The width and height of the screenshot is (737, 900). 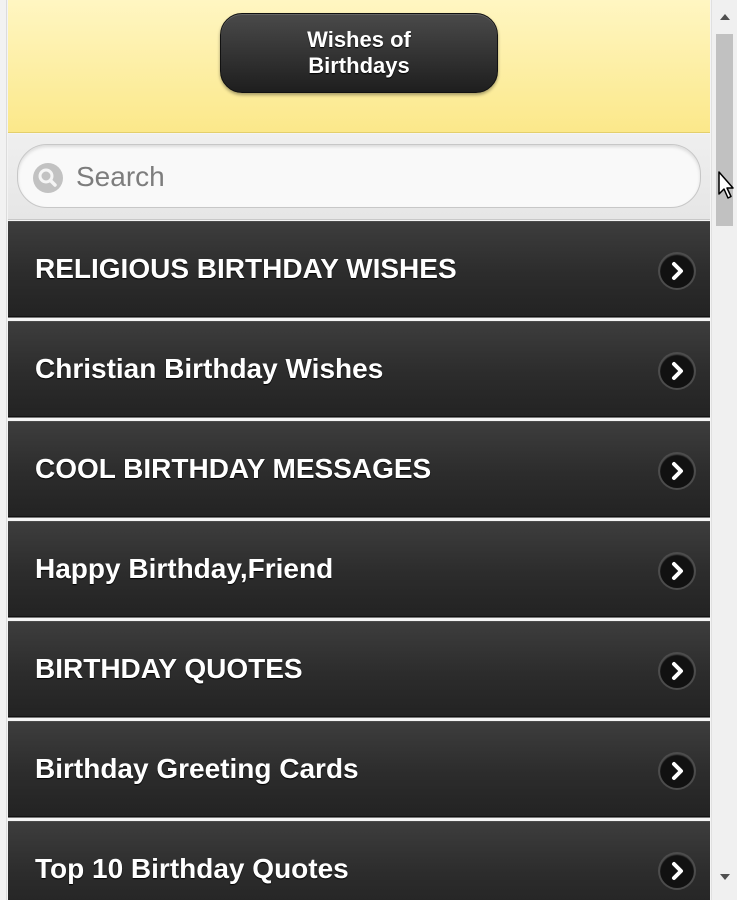 What do you see at coordinates (48, 178) in the screenshot?
I see `search-icon` at bounding box center [48, 178].